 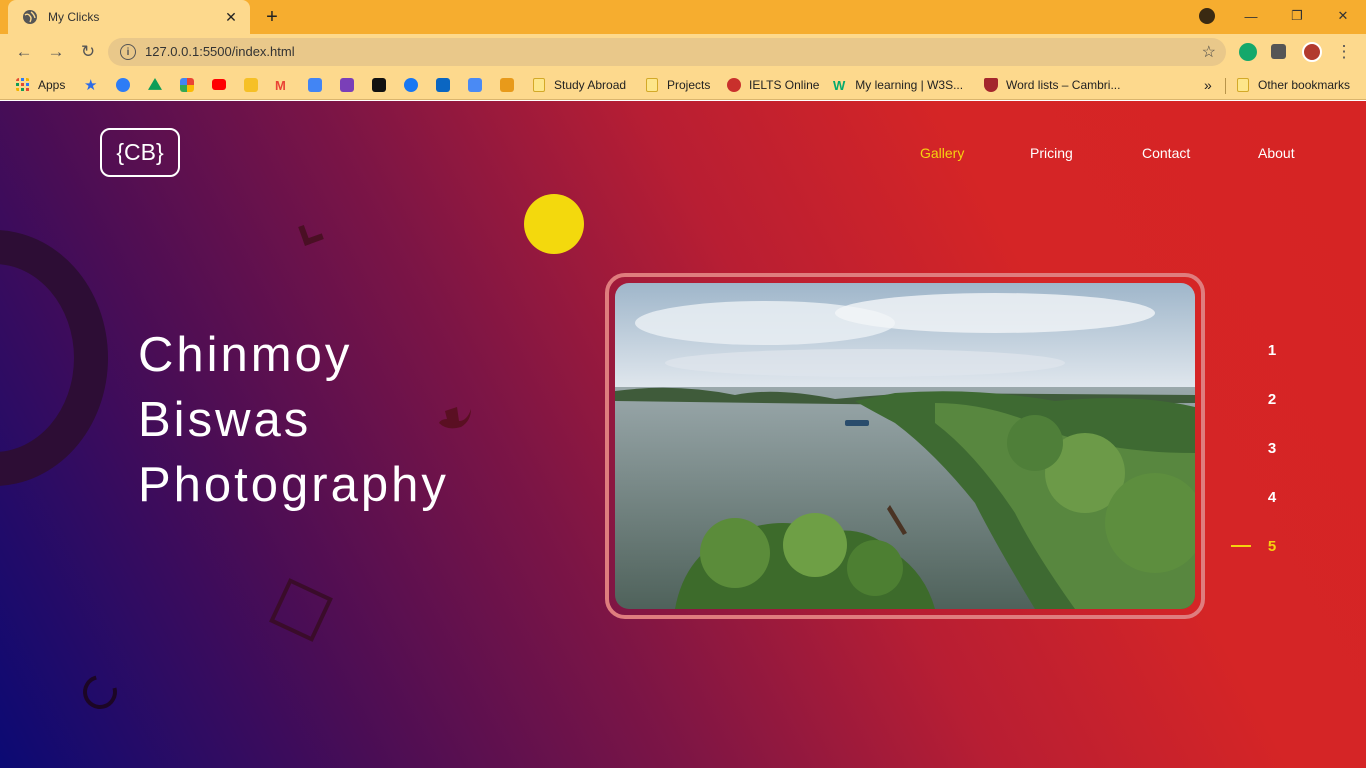 What do you see at coordinates (379, 85) in the screenshot?
I see `notion-bookmark-icon` at bounding box center [379, 85].